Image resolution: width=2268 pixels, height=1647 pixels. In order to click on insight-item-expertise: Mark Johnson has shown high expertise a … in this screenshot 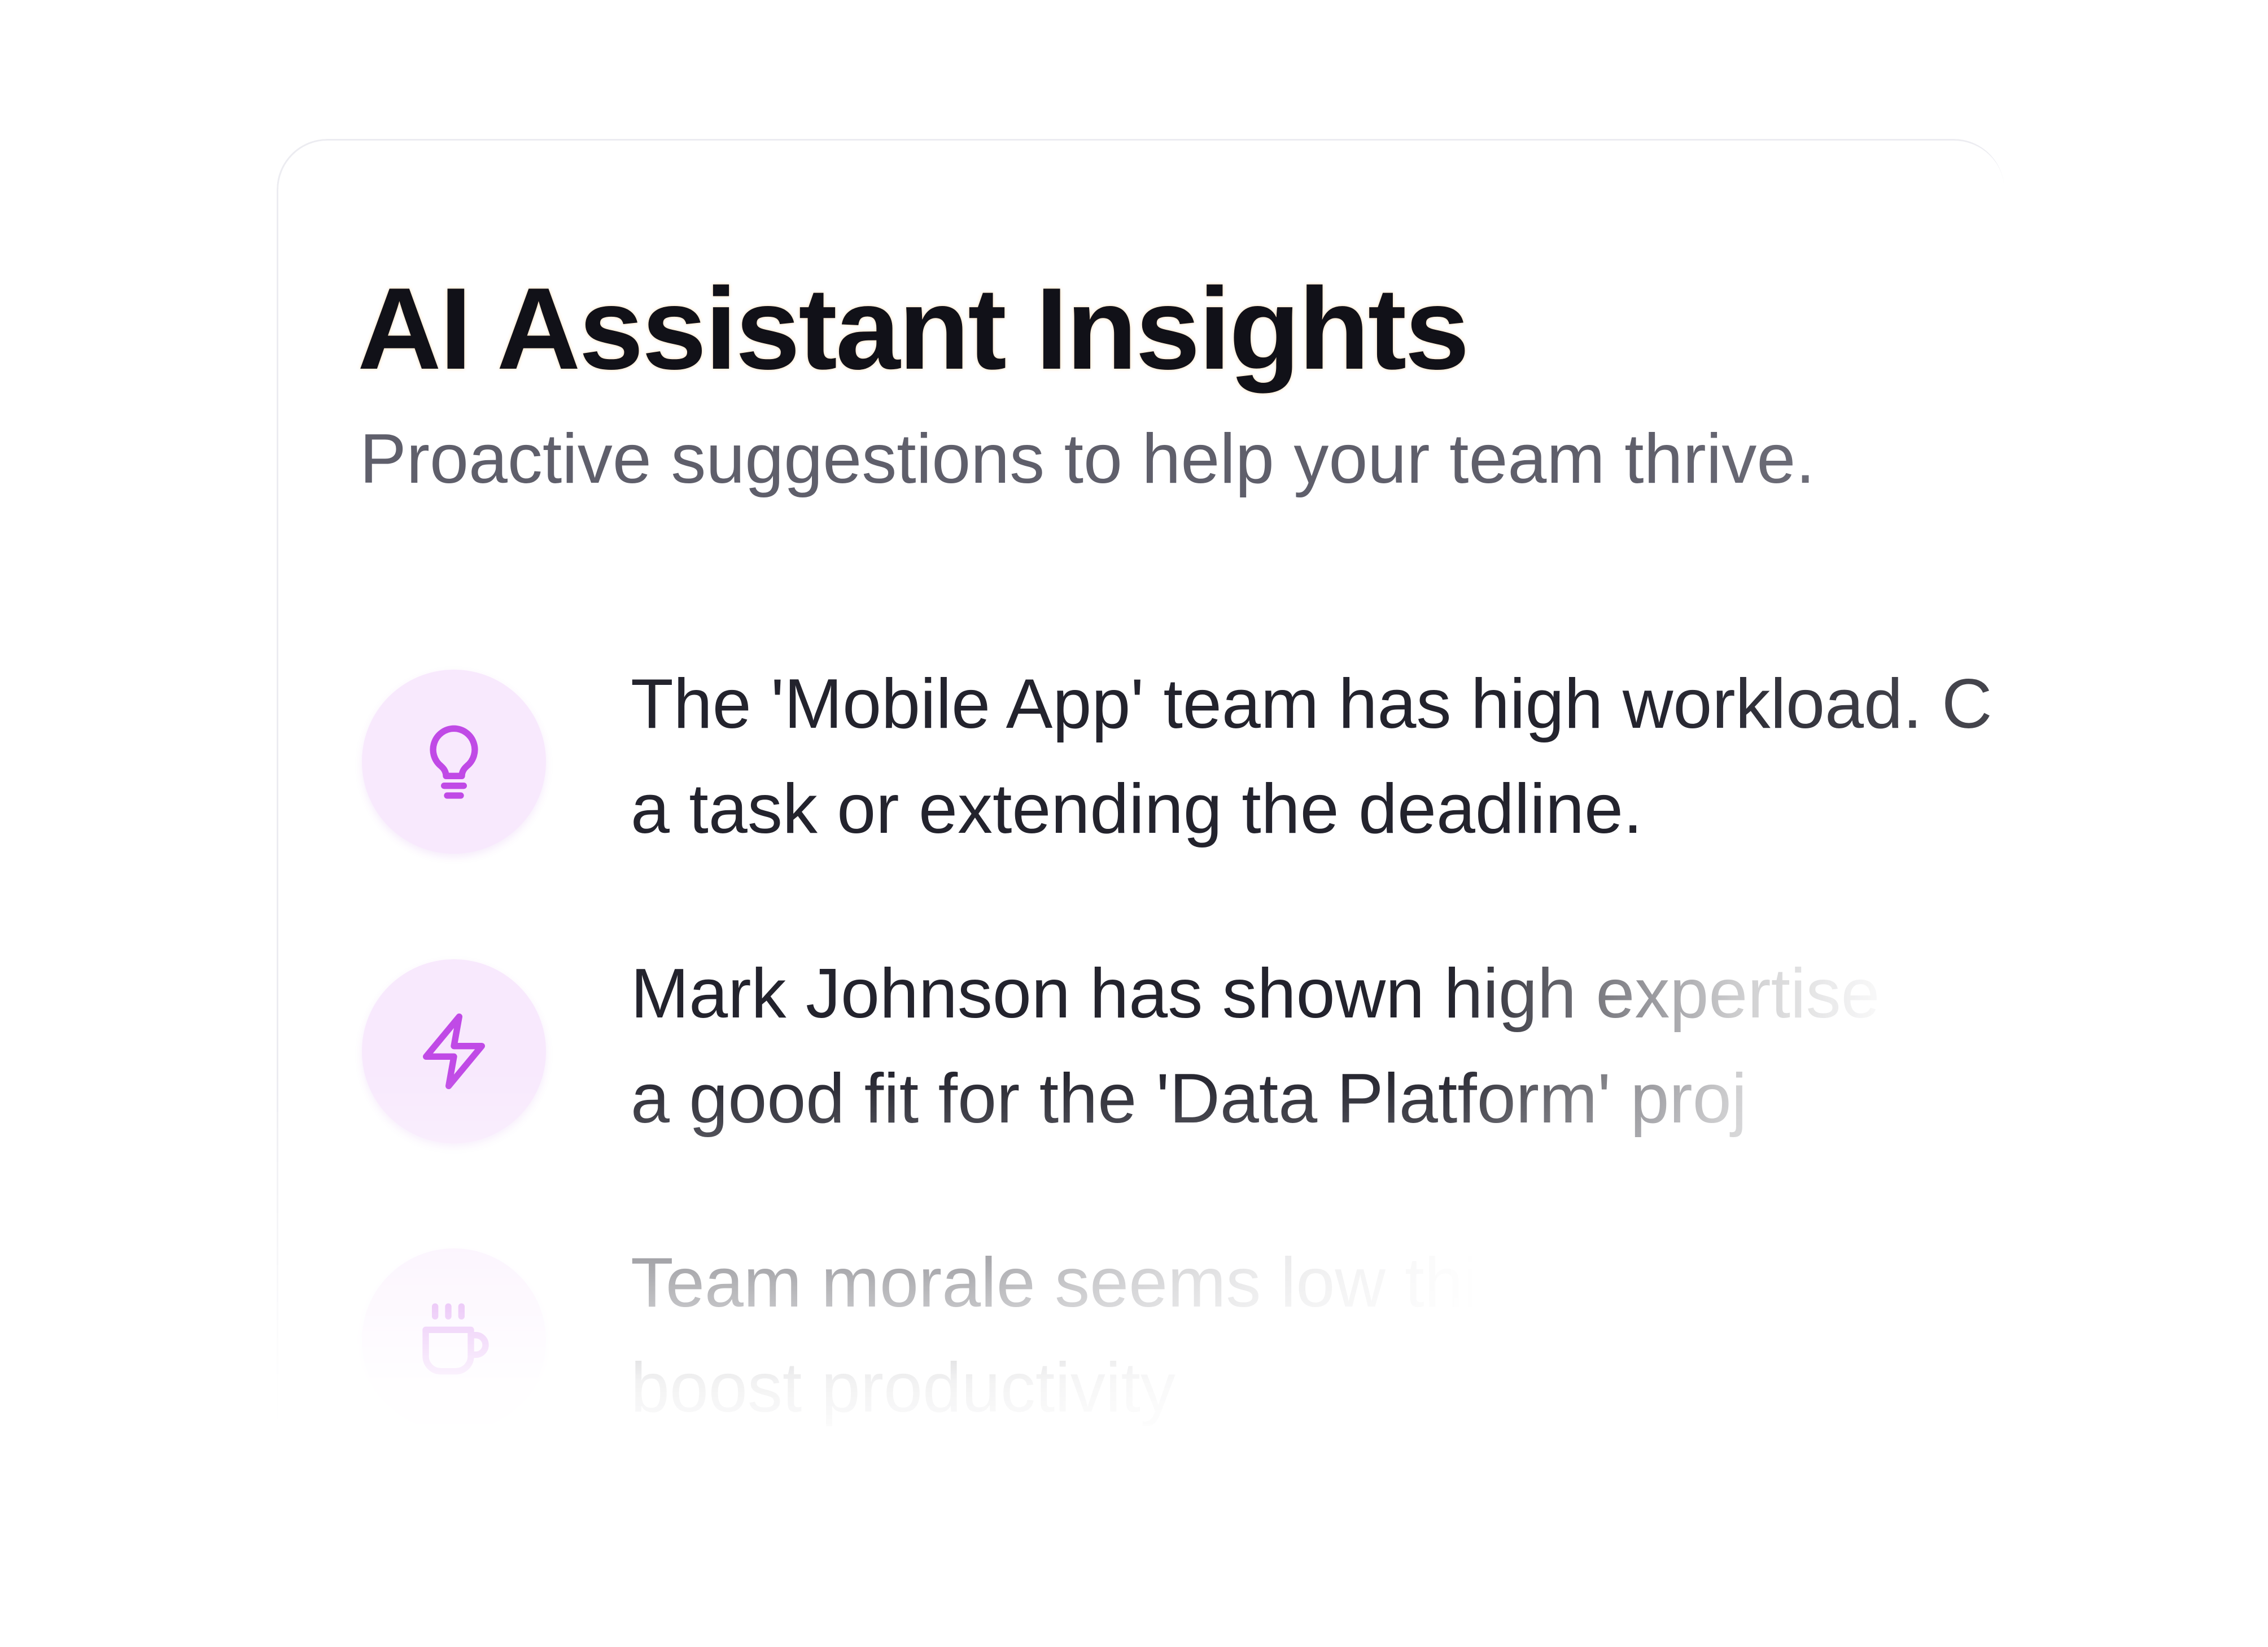, I will do `click(1141, 1054)`.